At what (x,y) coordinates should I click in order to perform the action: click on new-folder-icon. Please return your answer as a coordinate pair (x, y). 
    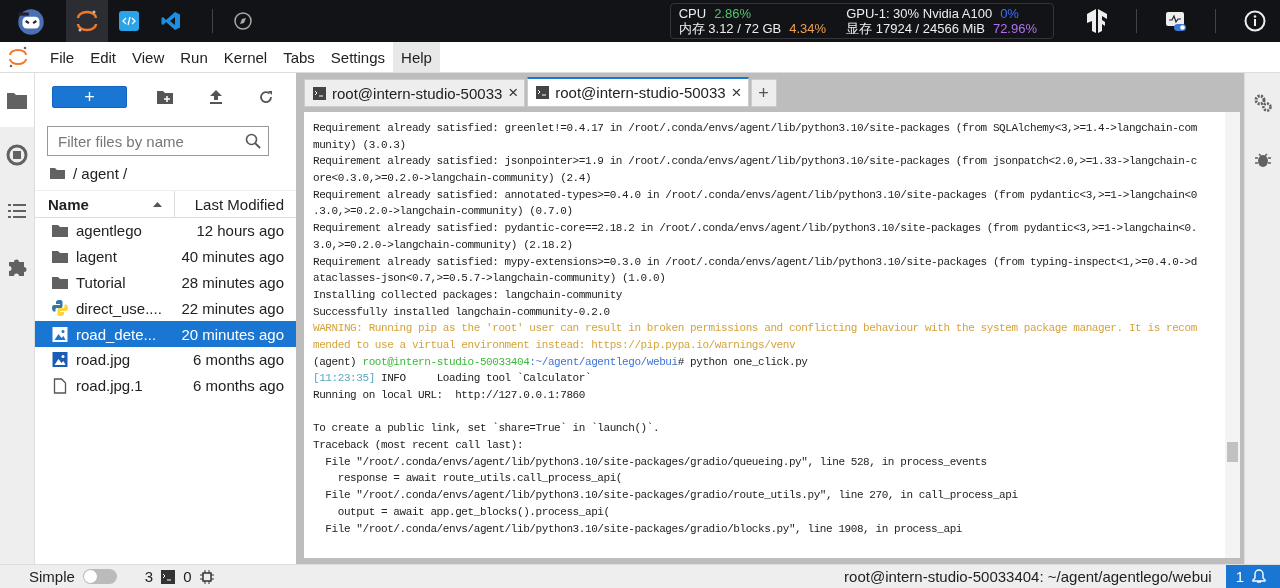
    Looking at the image, I should click on (165, 97).